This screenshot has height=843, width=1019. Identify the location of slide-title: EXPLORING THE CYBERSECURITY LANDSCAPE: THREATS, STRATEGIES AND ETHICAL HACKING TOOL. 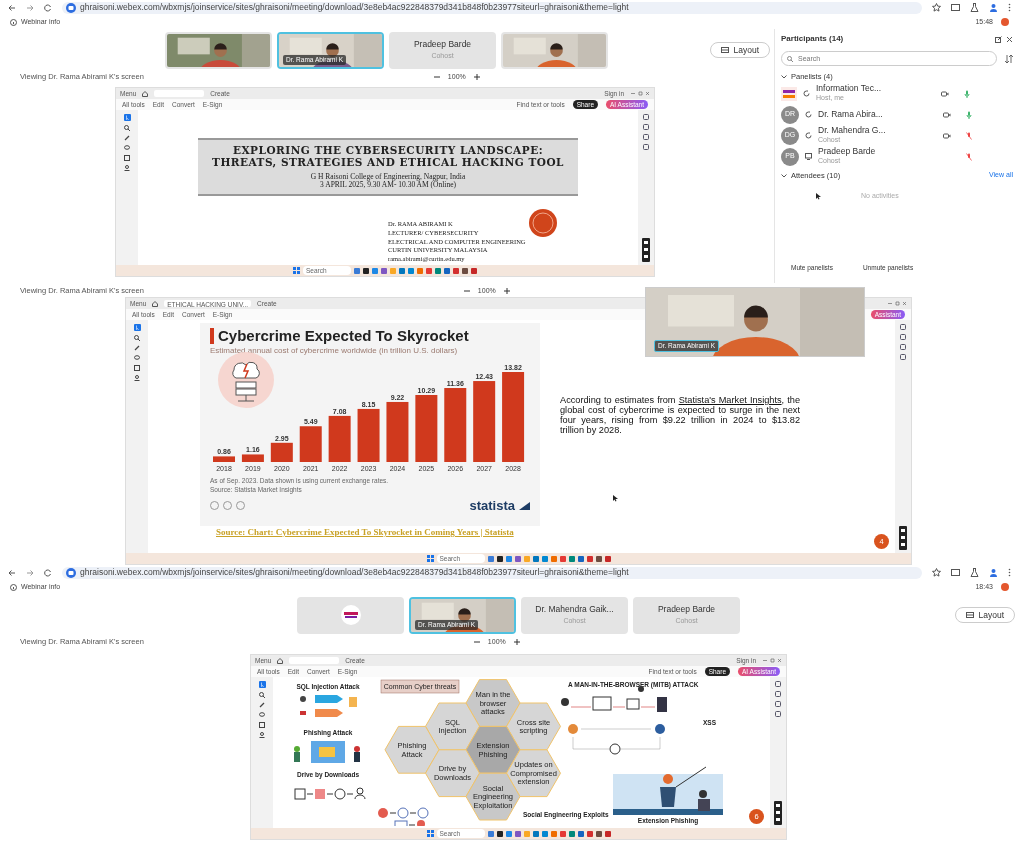
(388, 156).